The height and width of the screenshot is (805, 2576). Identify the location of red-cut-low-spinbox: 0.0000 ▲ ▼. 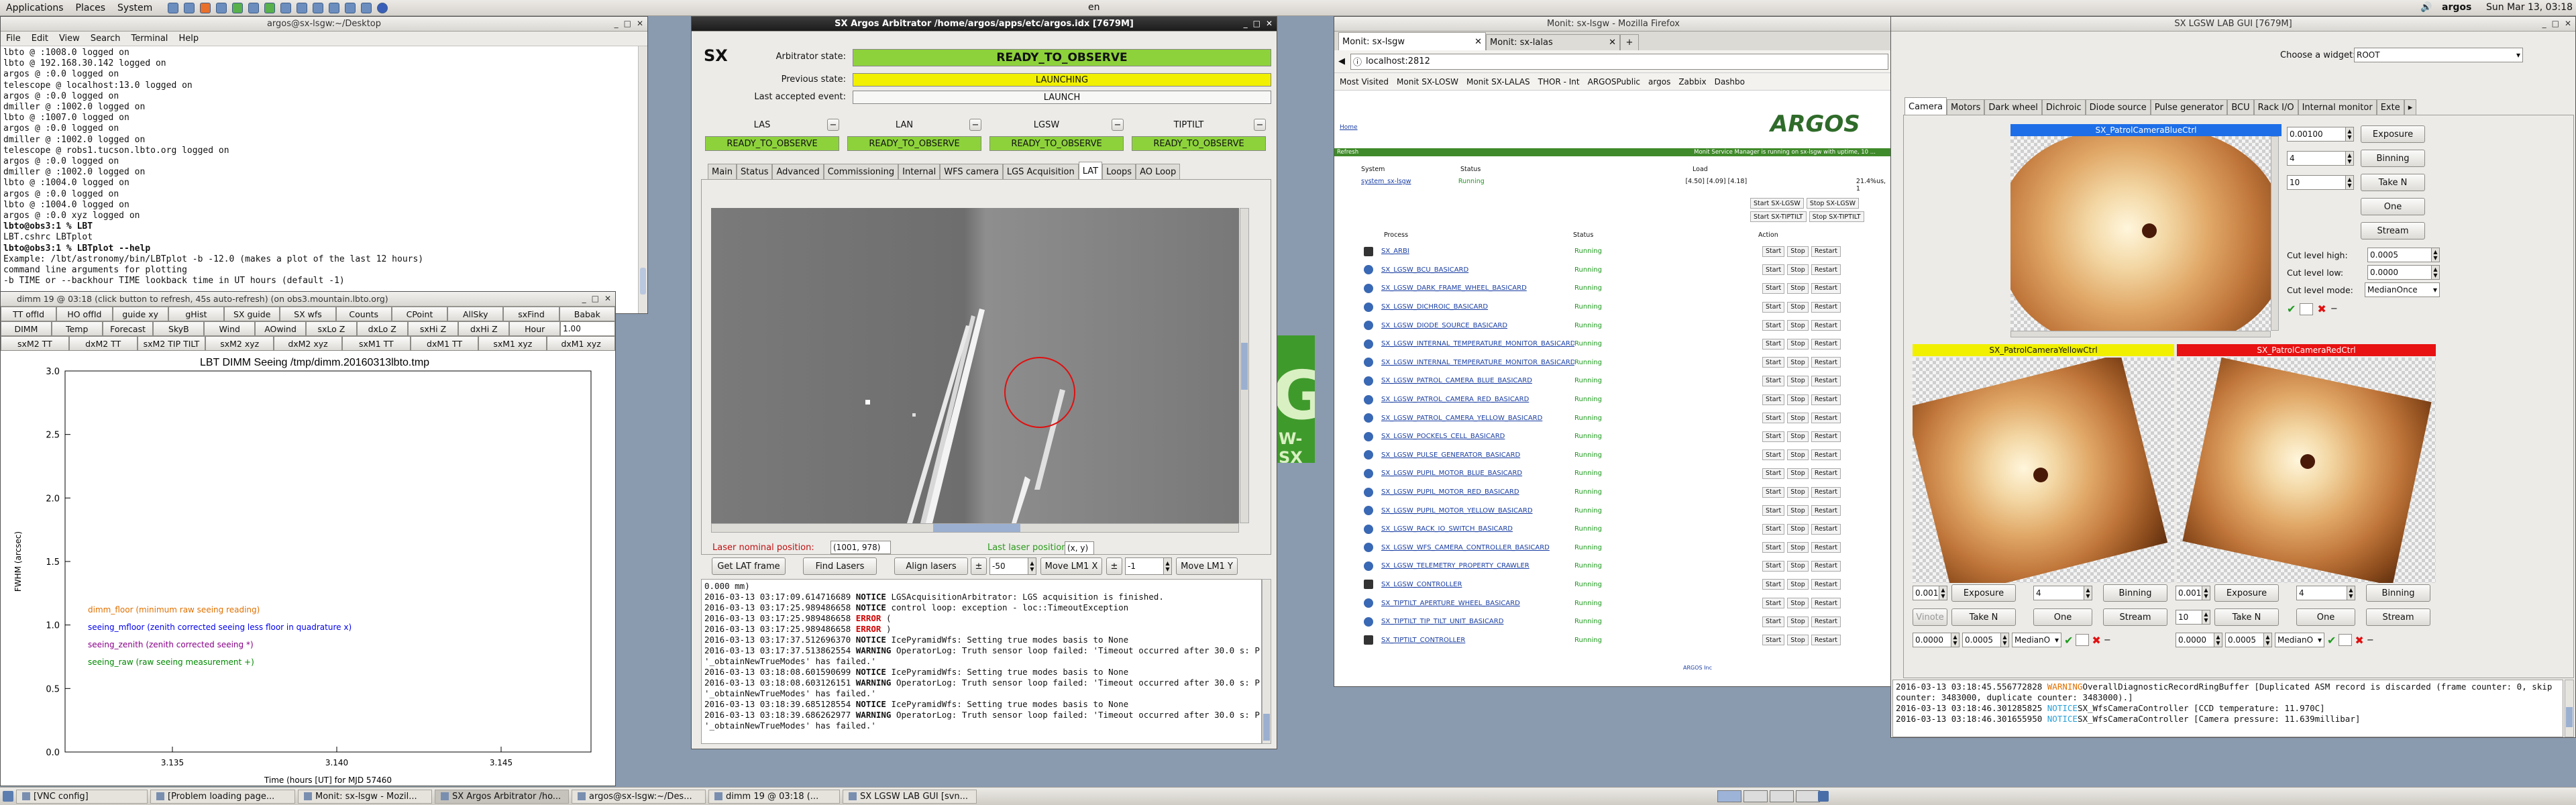
(2199, 640).